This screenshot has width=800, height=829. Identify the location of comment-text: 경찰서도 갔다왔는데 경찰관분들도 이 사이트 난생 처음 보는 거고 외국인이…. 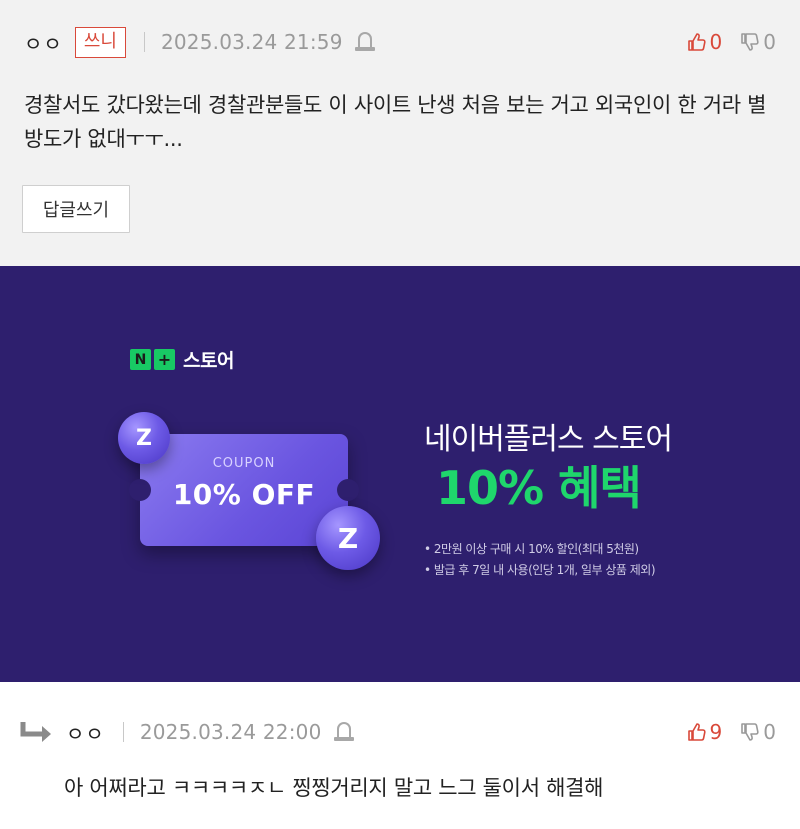
(395, 122).